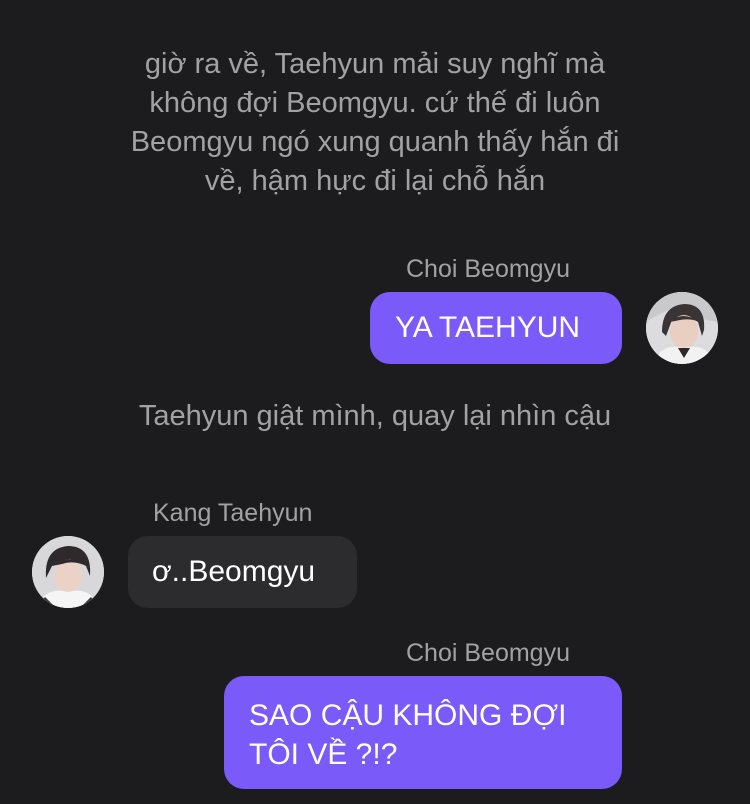 This screenshot has width=750, height=804. I want to click on narration-line: Beomgyu ngó xung quanh thấy hắn đi, so click(375, 142).